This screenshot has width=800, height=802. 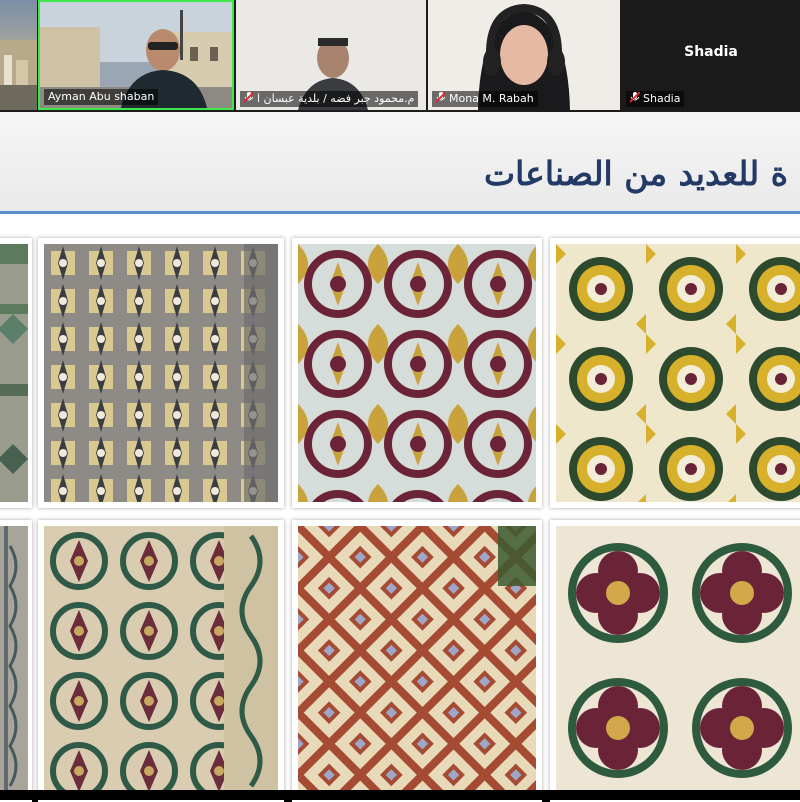 I want to click on participant-name: م.محمود جبر فضه / بلدية عبسان ا, so click(x=336, y=98).